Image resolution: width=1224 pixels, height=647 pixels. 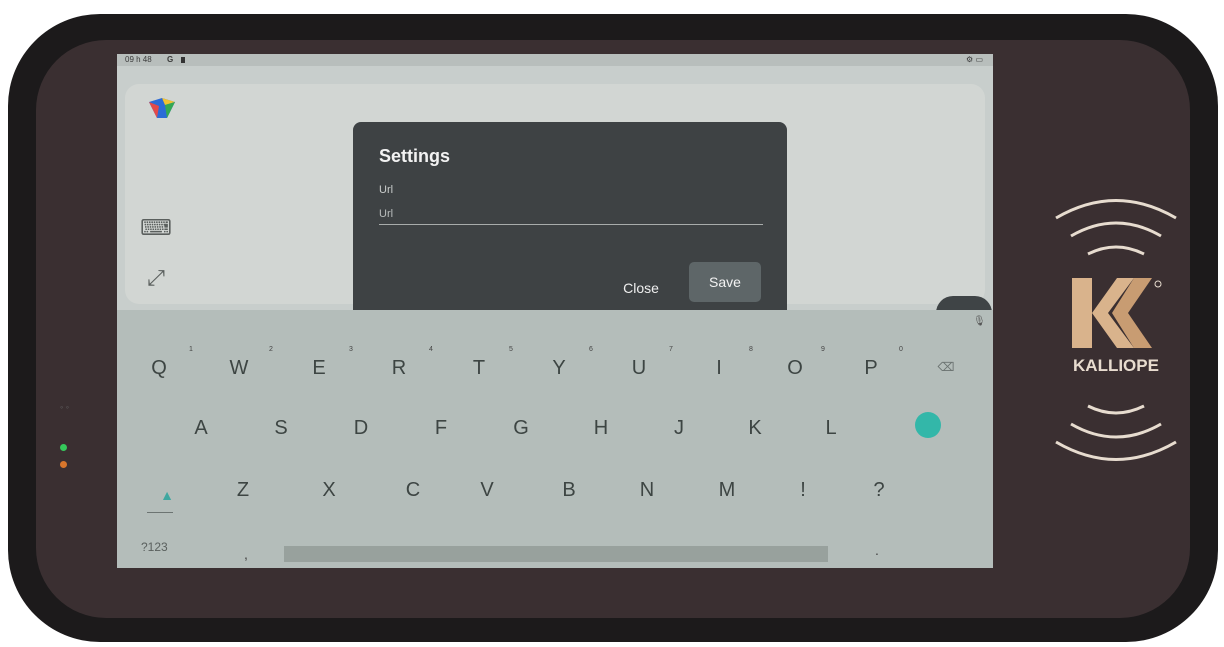 I want to click on url-label: Url, so click(x=386, y=190).